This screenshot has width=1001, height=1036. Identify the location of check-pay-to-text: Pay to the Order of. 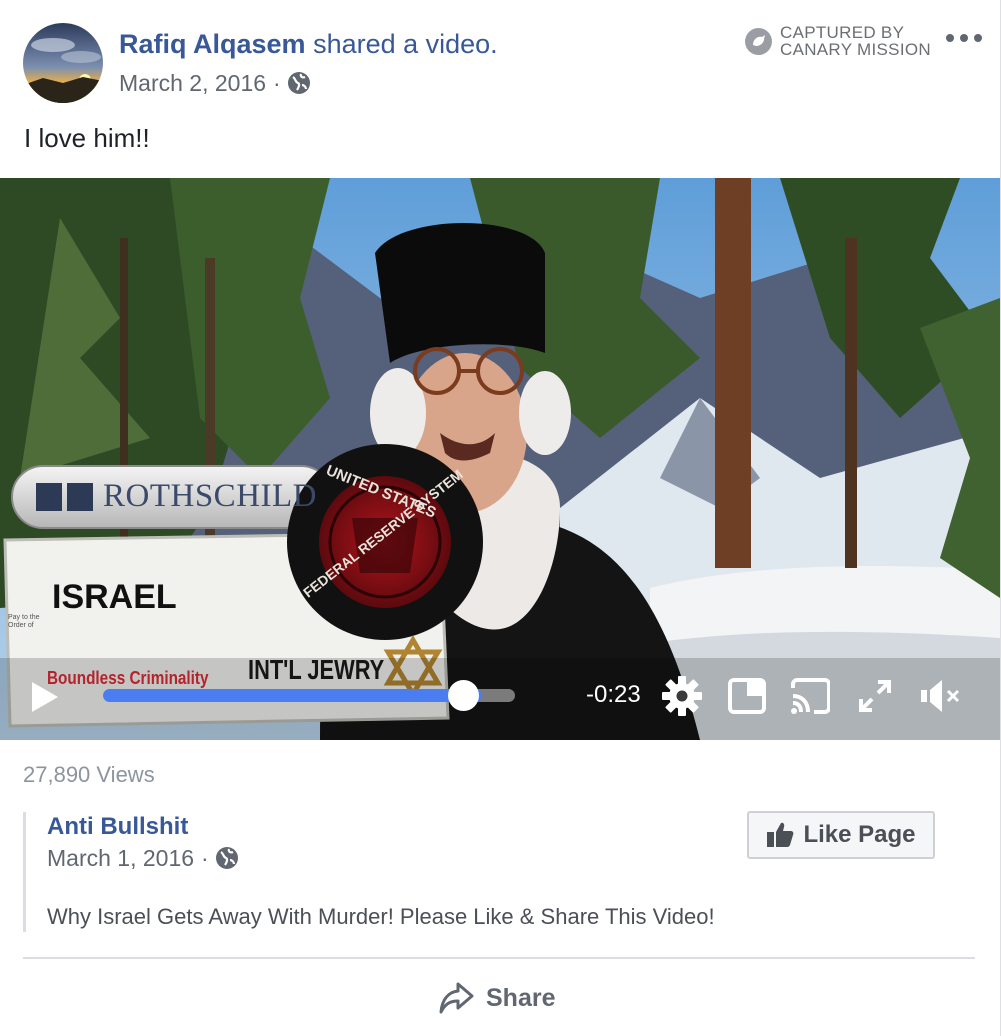
(24, 621).